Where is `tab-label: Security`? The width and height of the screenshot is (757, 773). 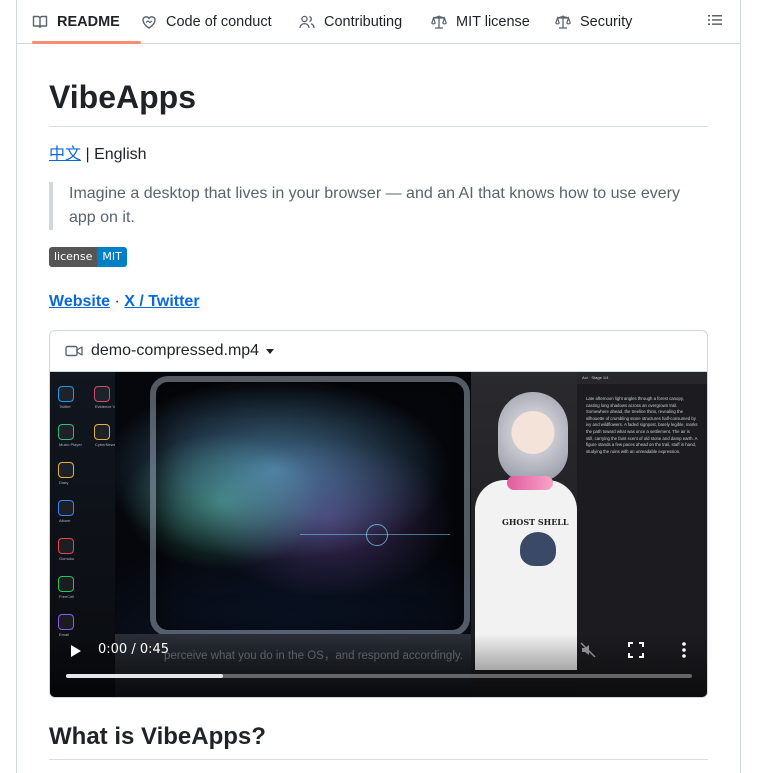
tab-label: Security is located at coordinates (606, 21).